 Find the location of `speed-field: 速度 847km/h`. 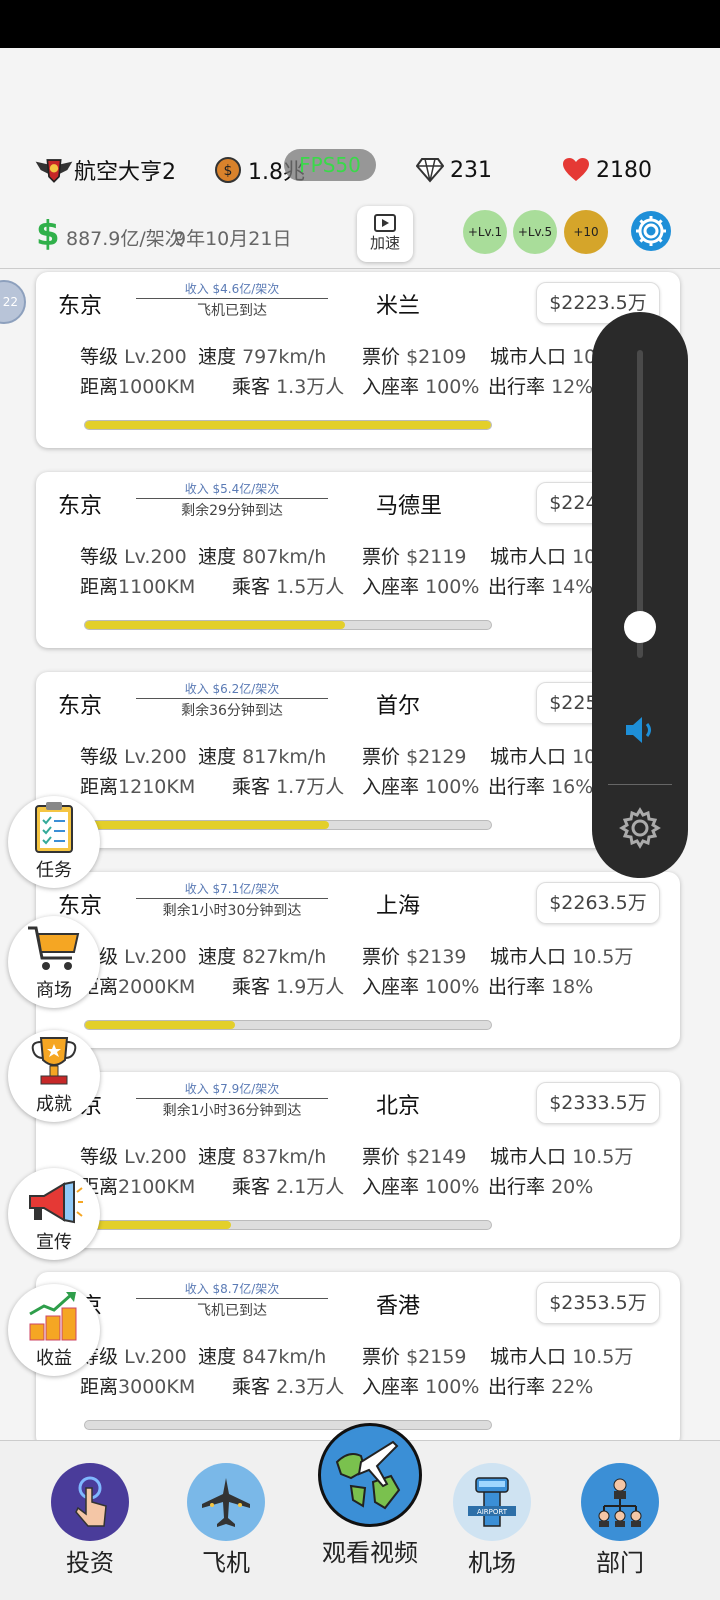

speed-field: 速度 847km/h is located at coordinates (262, 1357).